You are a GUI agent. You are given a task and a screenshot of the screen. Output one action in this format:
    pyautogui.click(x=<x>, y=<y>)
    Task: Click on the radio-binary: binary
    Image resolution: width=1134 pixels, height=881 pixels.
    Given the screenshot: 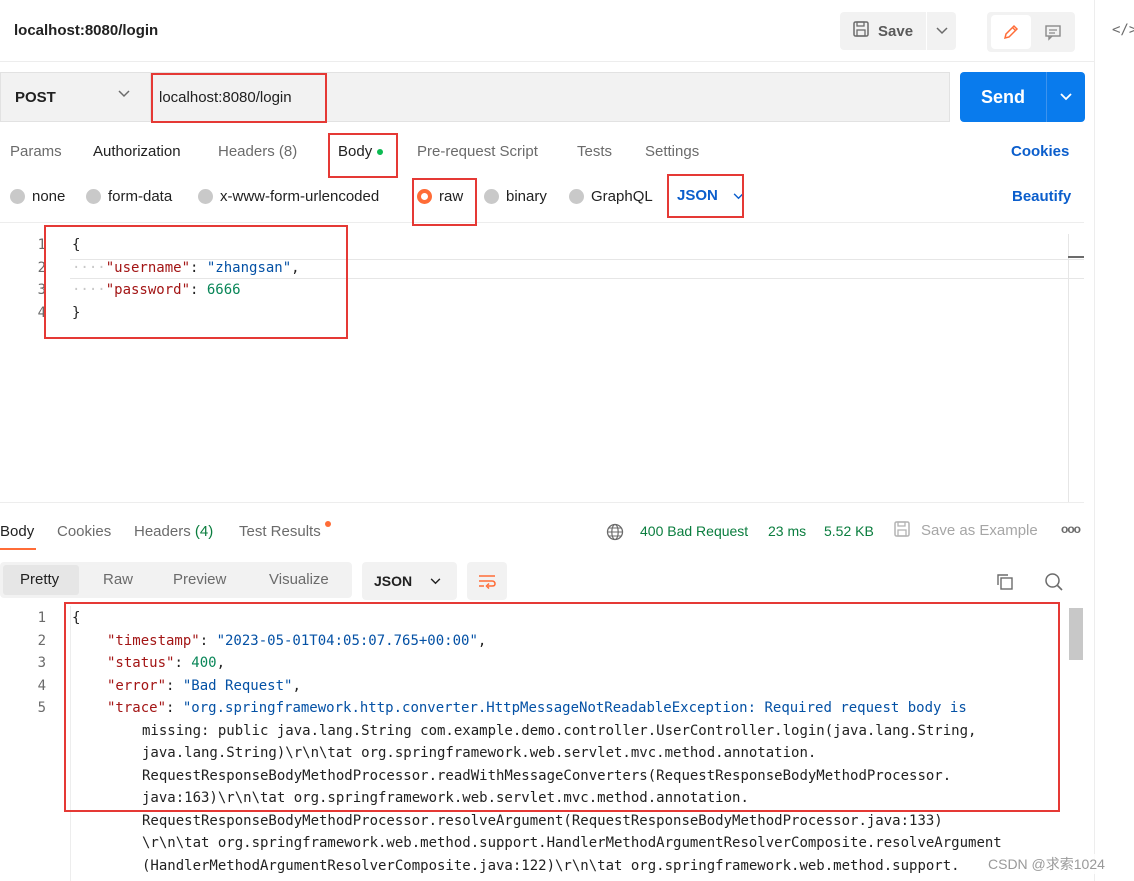 What is the action you would take?
    pyautogui.click(x=515, y=196)
    